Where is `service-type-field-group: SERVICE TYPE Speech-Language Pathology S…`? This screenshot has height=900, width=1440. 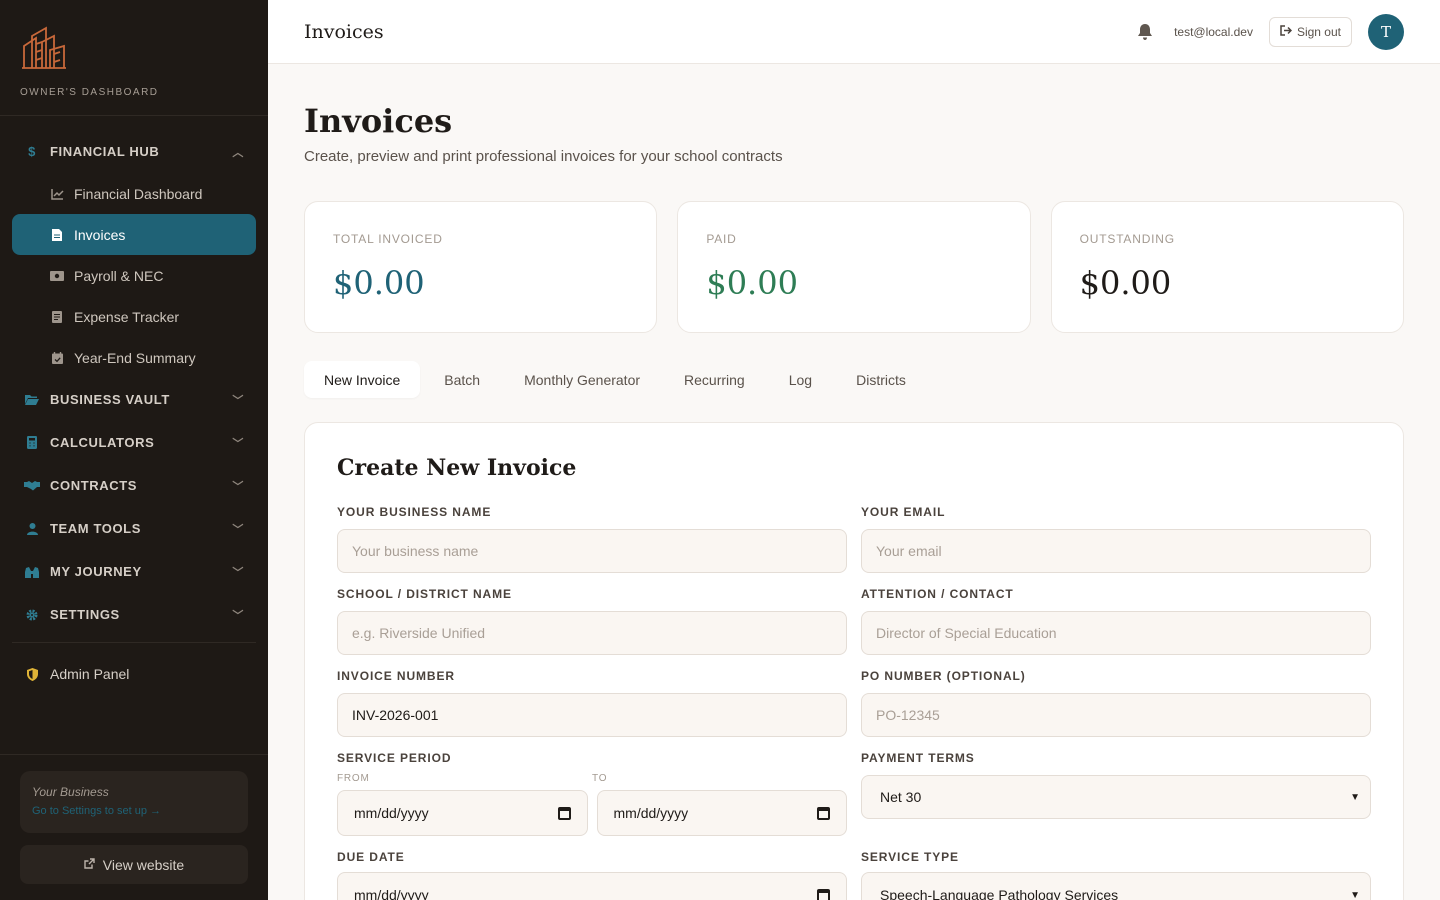
service-type-field-group: SERVICE TYPE Speech-Language Pathology S… is located at coordinates (1116, 875).